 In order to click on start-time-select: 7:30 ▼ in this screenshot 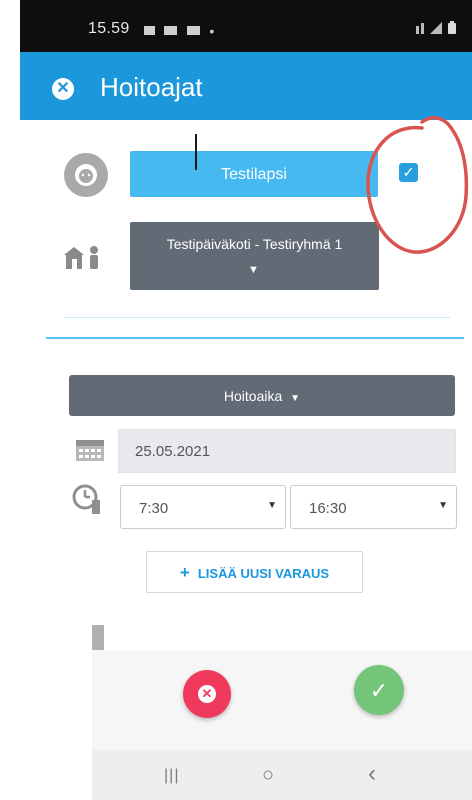, I will do `click(203, 507)`.